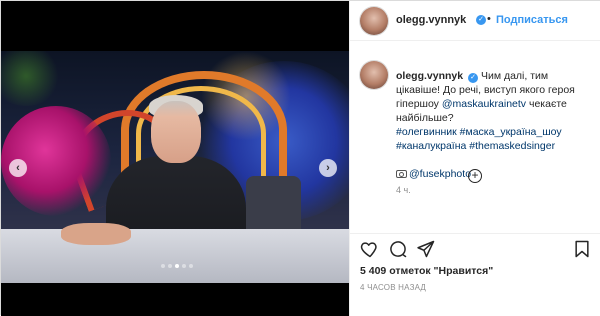 The height and width of the screenshot is (316, 600). What do you see at coordinates (431, 20) in the screenshot?
I see `author-username: olegg.vynnyk` at bounding box center [431, 20].